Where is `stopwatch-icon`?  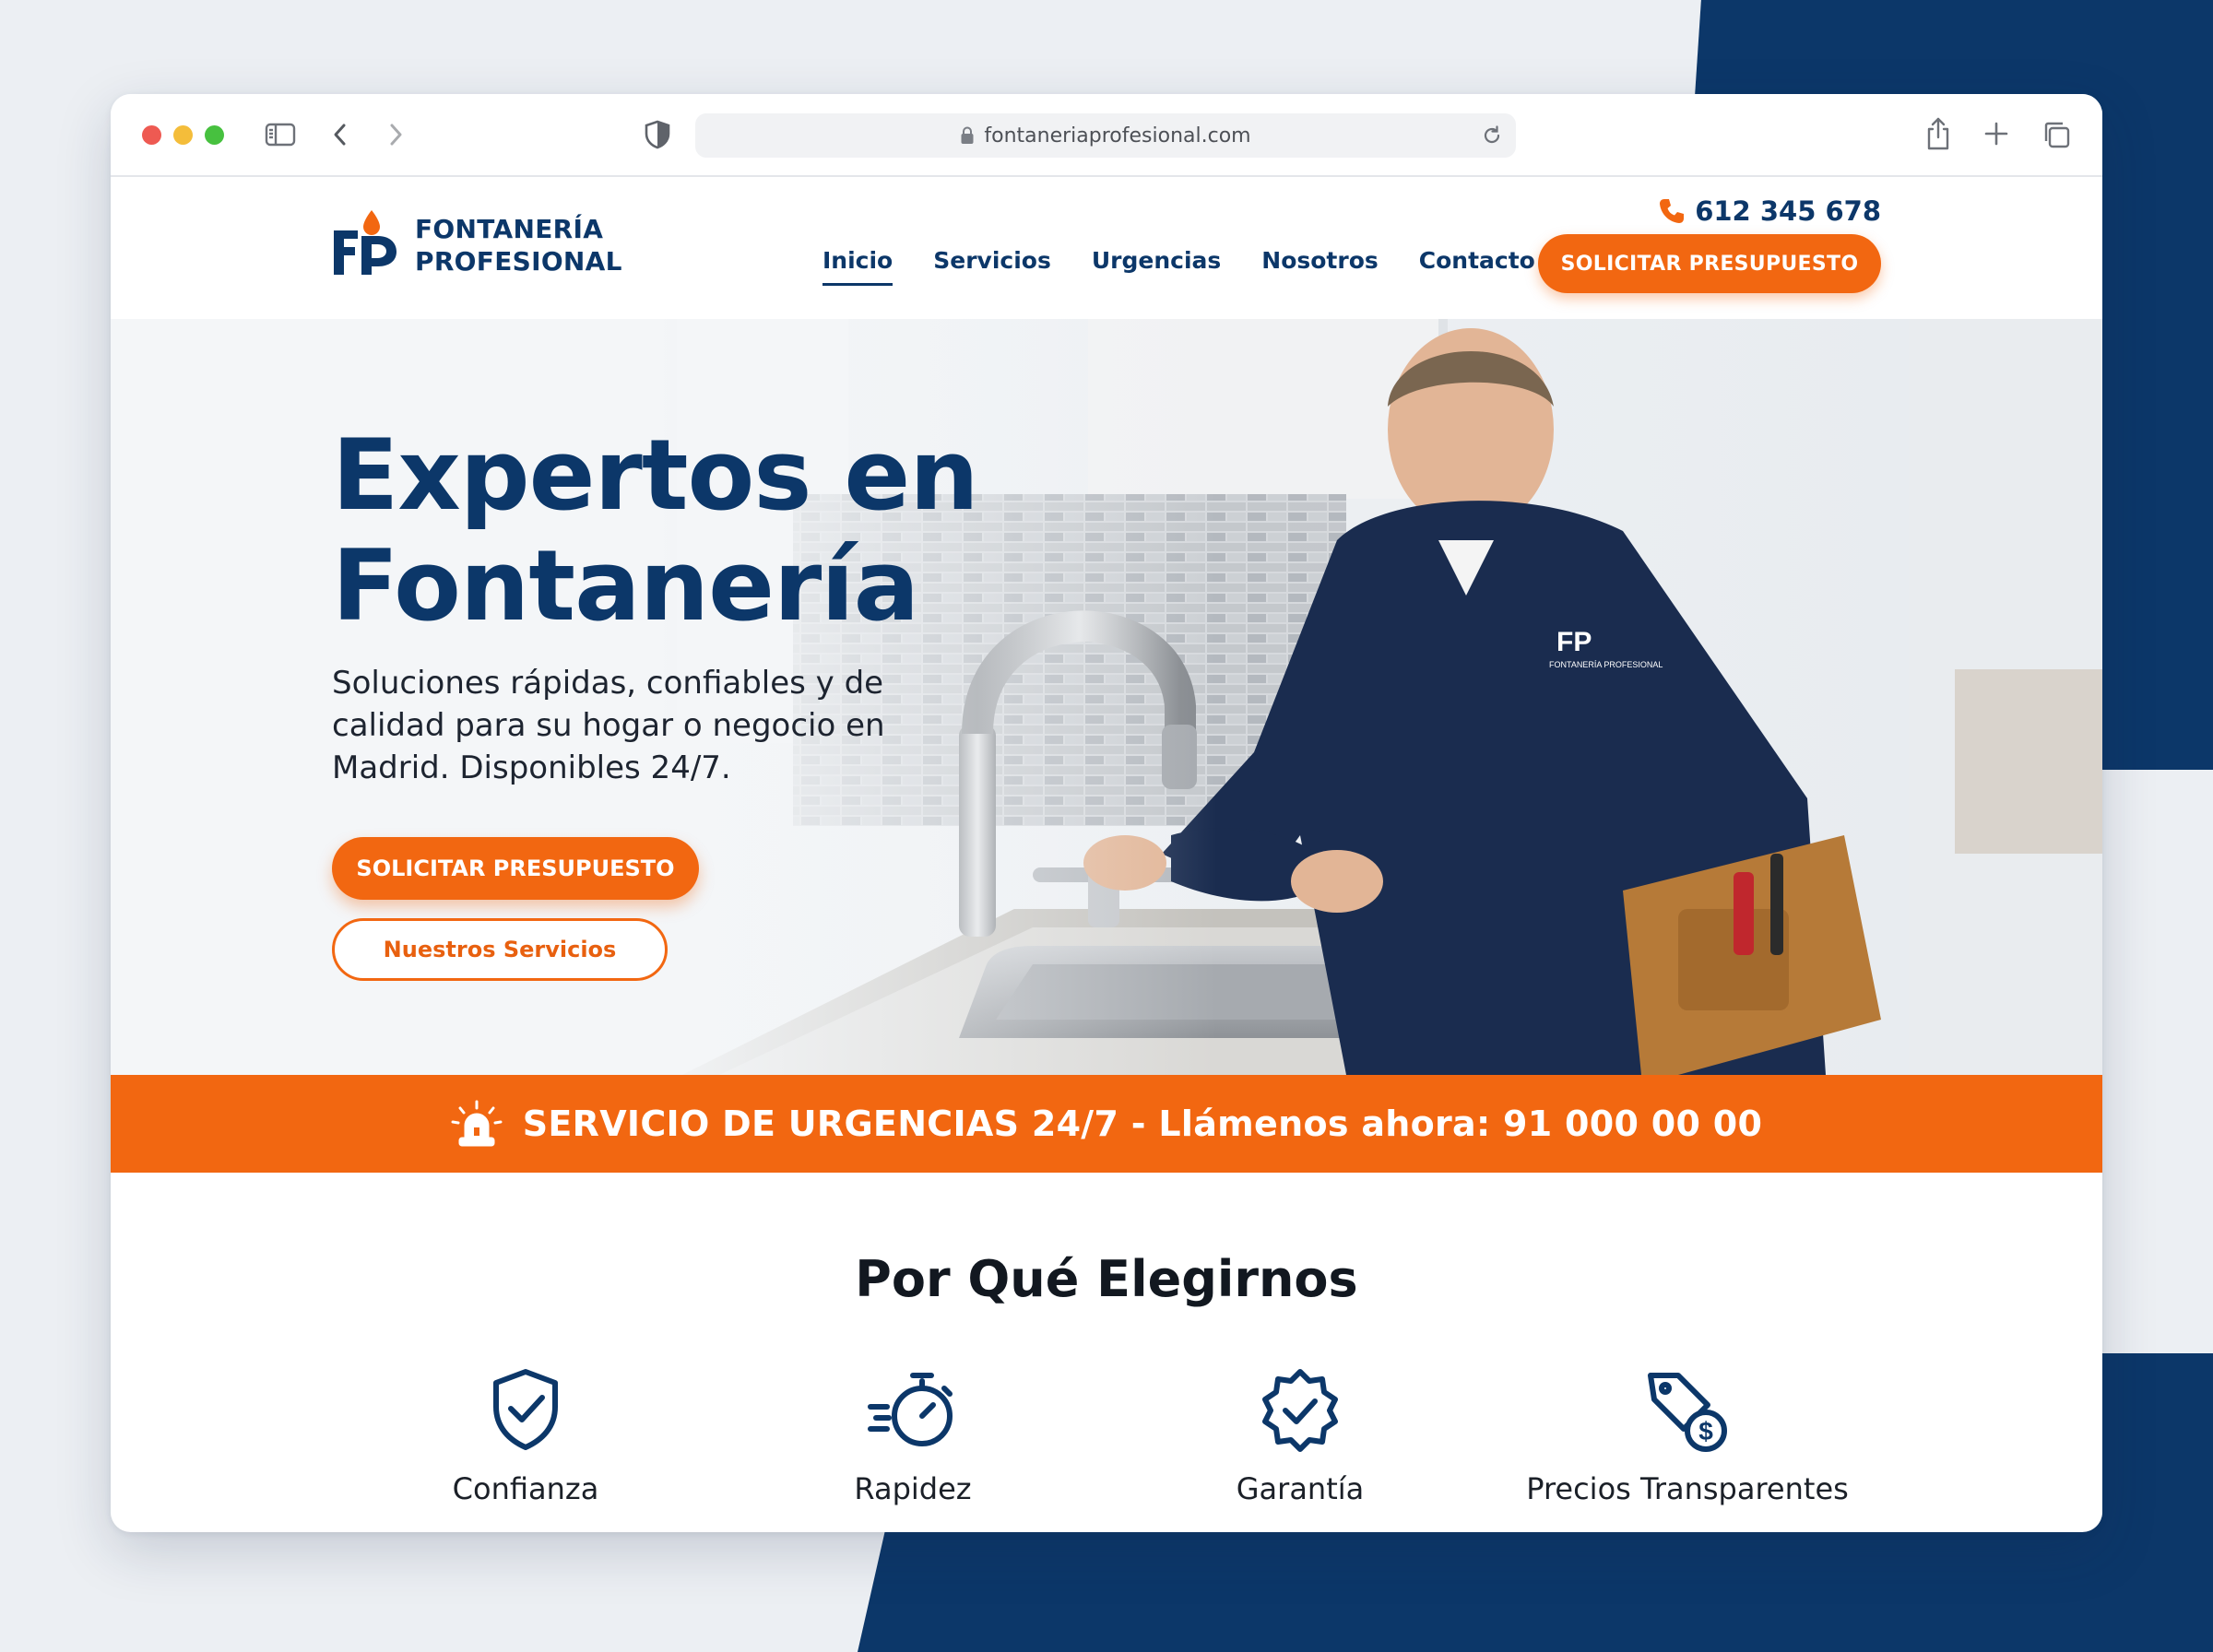
stopwatch-icon is located at coordinates (910, 1409).